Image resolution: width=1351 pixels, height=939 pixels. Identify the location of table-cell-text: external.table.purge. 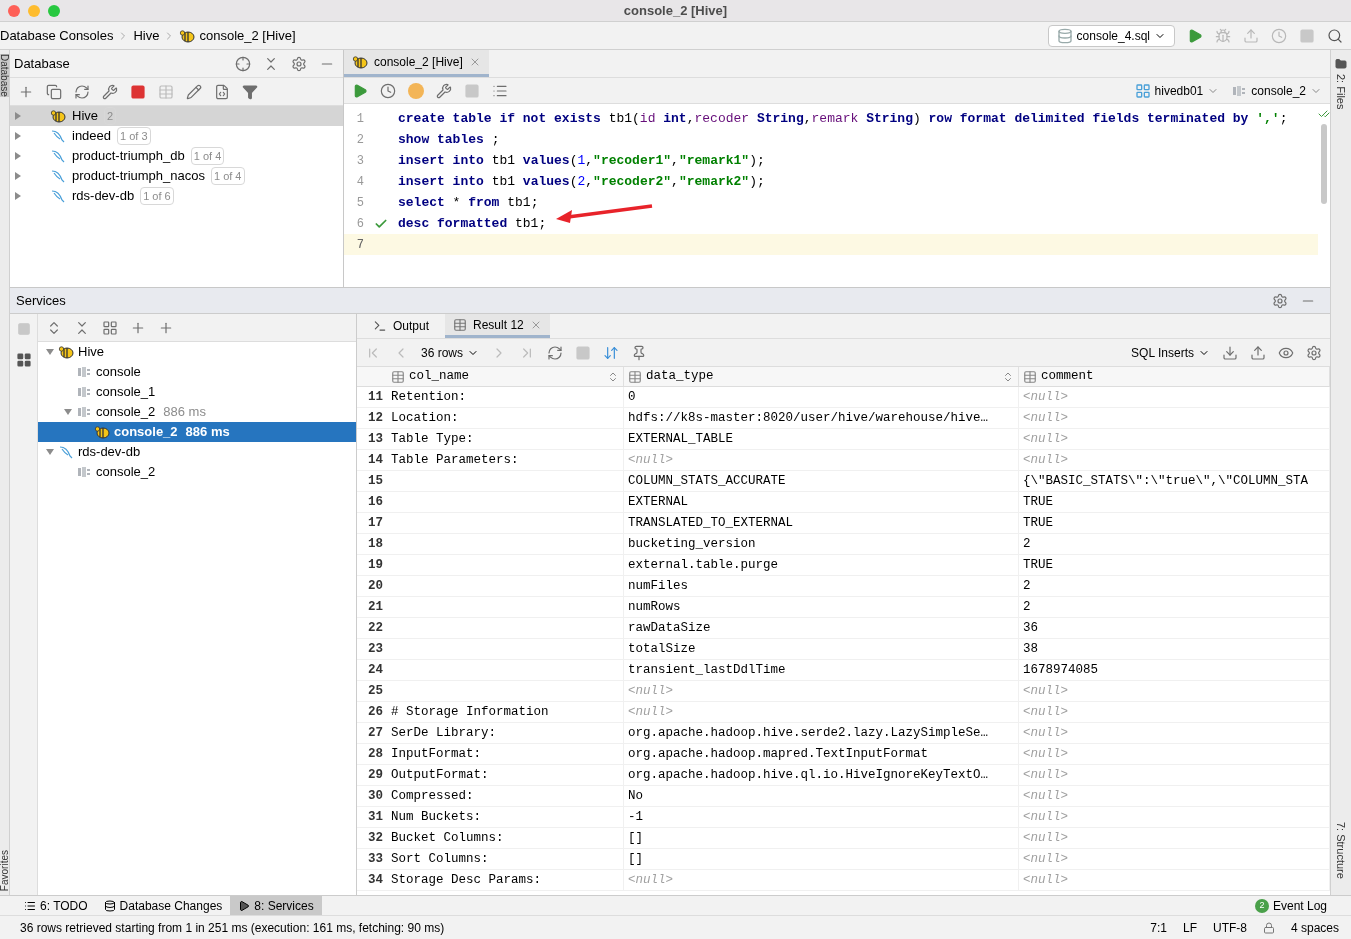
(703, 565).